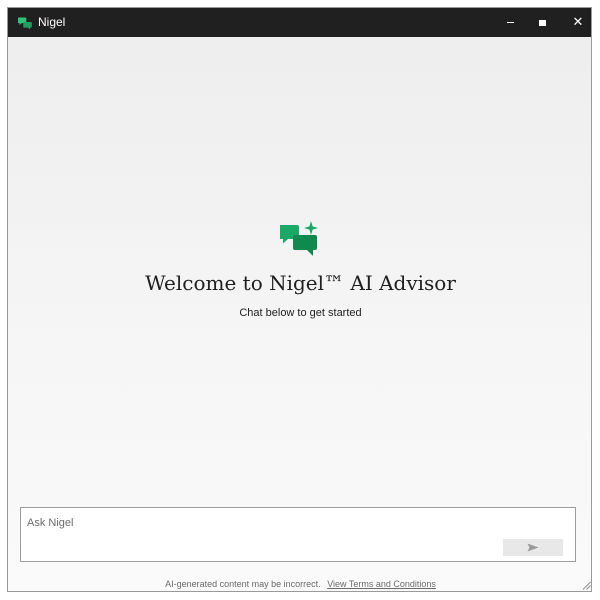  I want to click on chat-bubbles-icon, so click(25, 23).